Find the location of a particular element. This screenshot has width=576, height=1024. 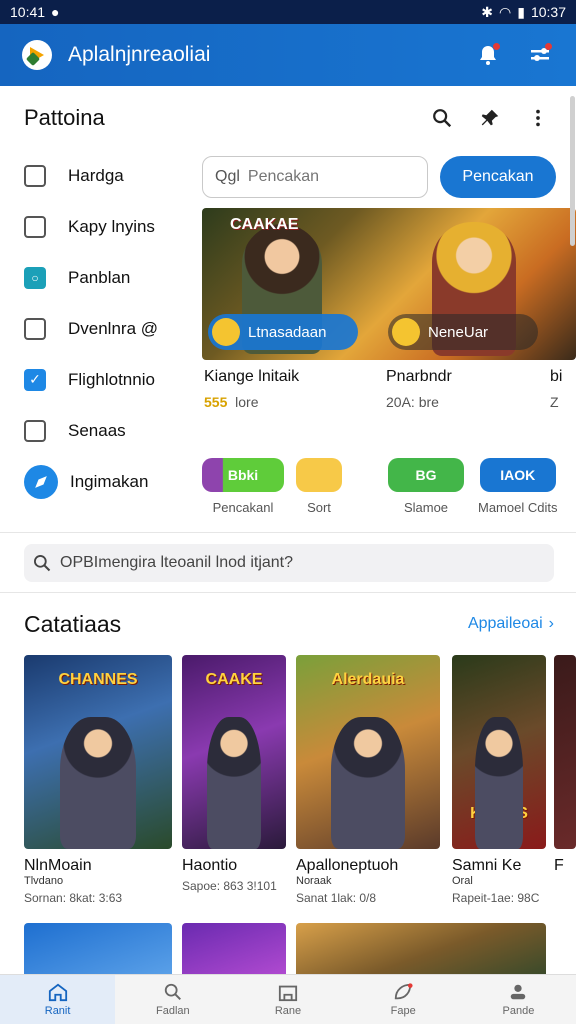

catalog-card-image: KAMES is located at coordinates (499, 752).